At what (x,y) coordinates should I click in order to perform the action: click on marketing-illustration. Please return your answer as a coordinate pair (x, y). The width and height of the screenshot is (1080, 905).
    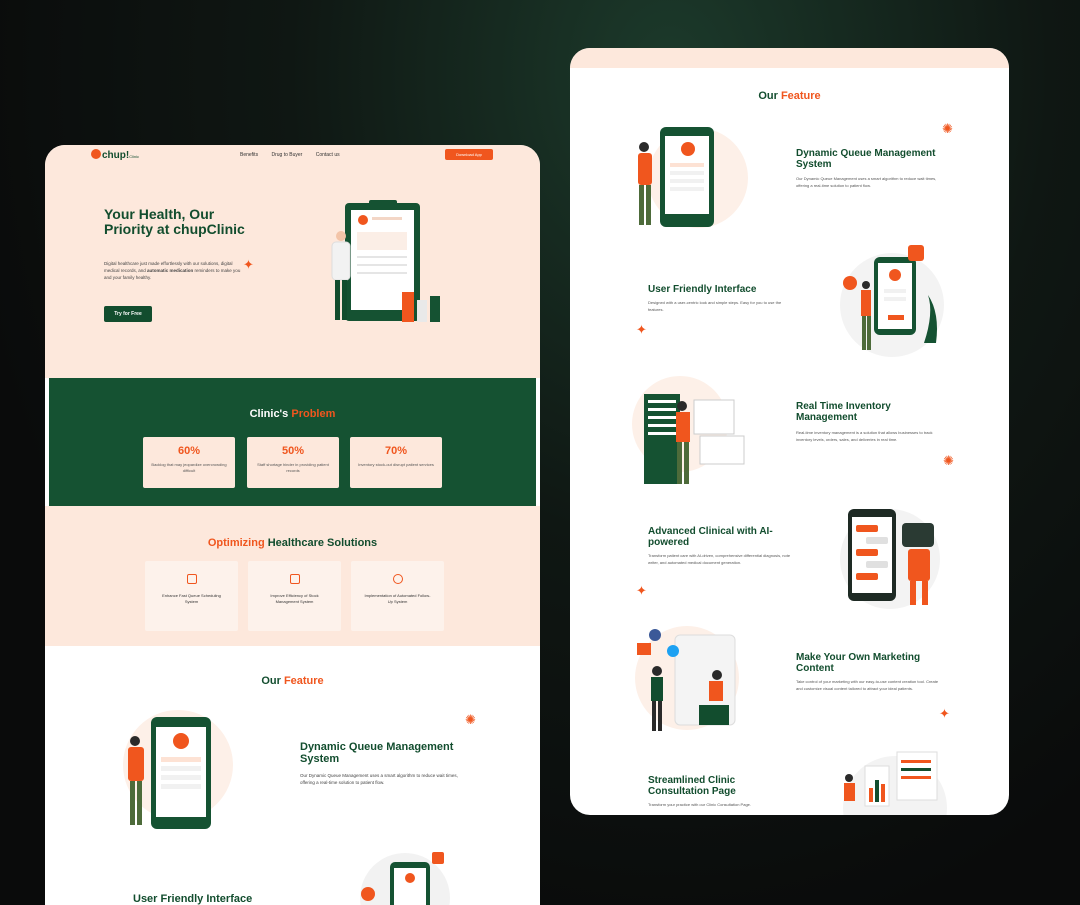
    Looking at the image, I should click on (687, 678).